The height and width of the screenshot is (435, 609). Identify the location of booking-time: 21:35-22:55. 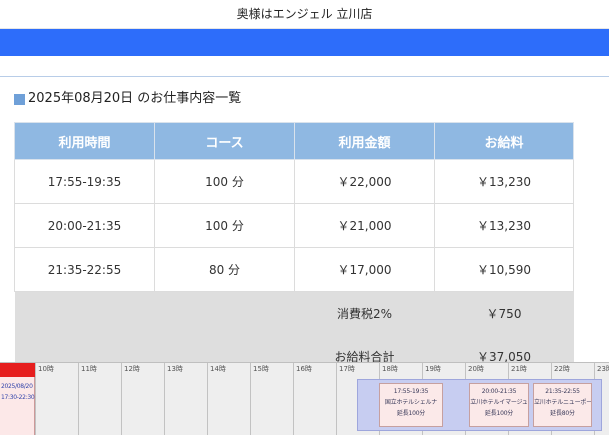
(562, 391).